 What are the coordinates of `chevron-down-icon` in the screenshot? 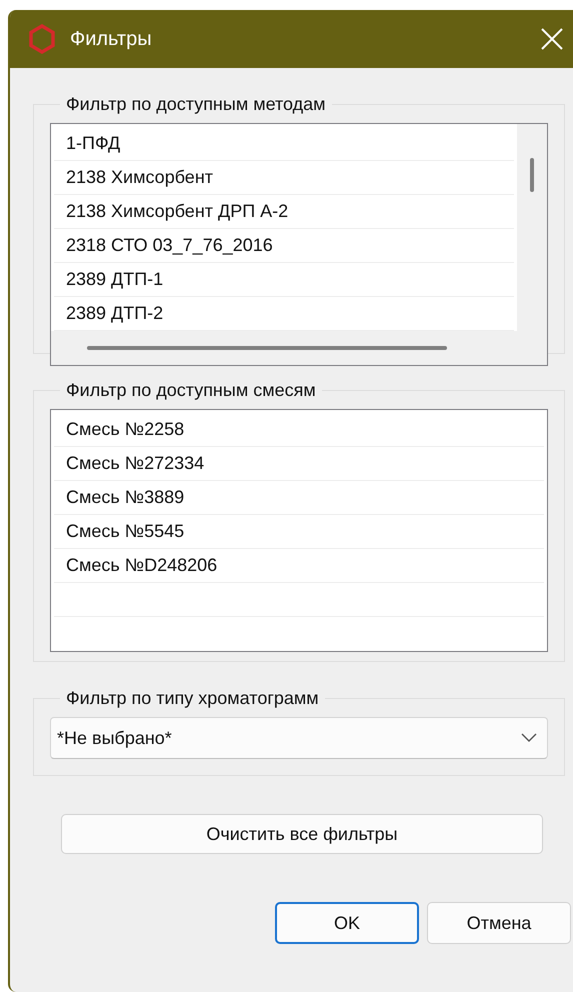 It's located at (529, 738).